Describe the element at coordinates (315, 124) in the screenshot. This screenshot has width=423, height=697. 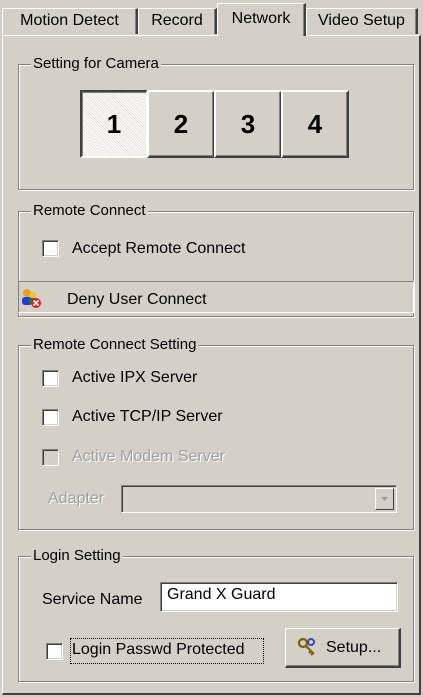
I see `camera-4-button: 4` at that location.